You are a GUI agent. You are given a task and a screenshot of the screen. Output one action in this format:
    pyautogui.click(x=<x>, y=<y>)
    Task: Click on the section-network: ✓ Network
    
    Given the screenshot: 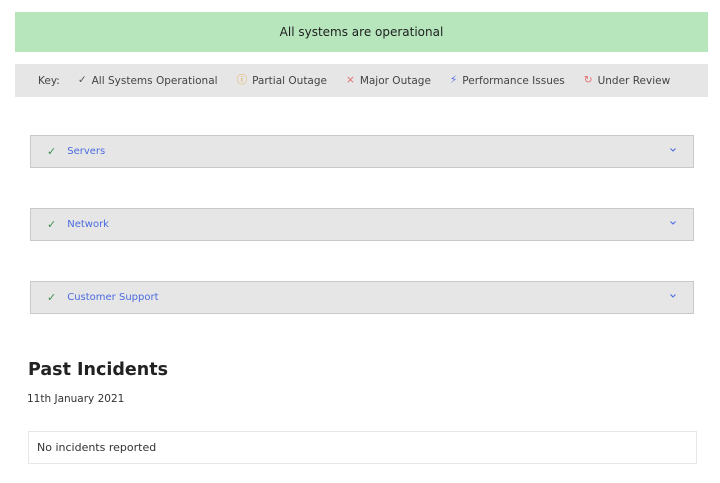 What is the action you would take?
    pyautogui.click(x=362, y=224)
    